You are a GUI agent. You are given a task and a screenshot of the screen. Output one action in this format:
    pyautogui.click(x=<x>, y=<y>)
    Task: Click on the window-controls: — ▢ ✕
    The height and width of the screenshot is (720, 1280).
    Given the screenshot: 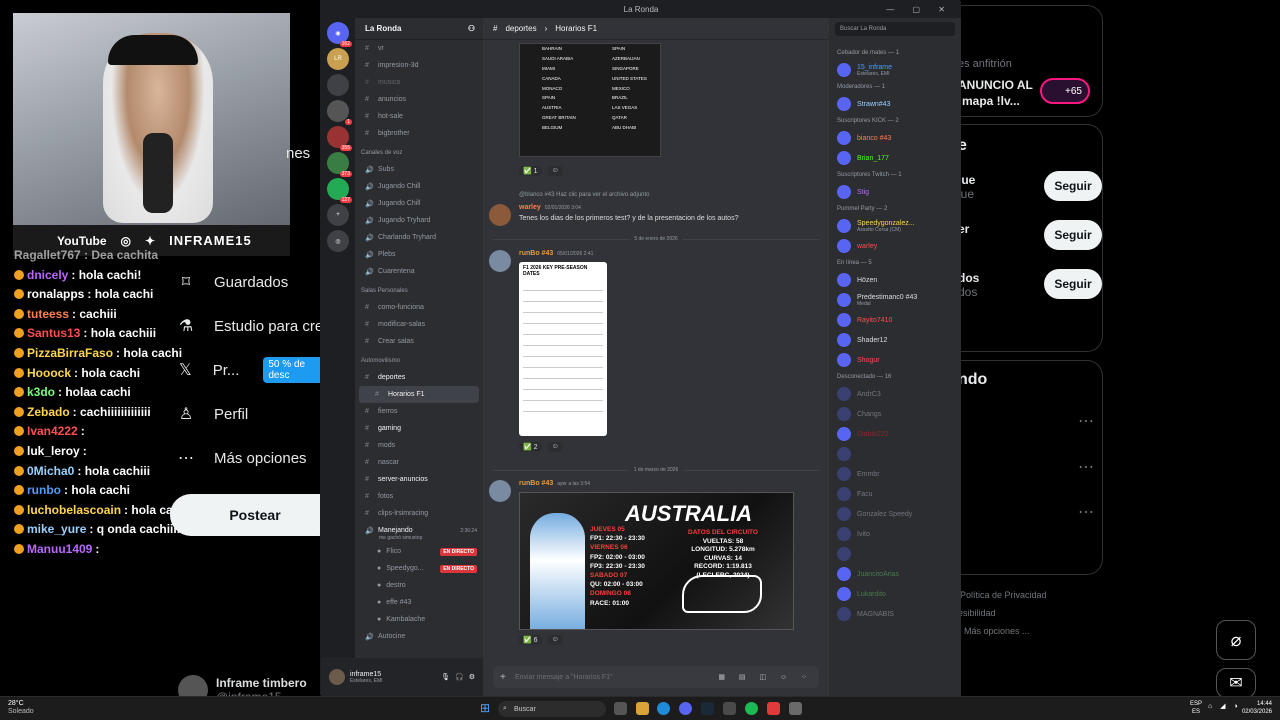 What is the action you would take?
    pyautogui.click(x=919, y=9)
    